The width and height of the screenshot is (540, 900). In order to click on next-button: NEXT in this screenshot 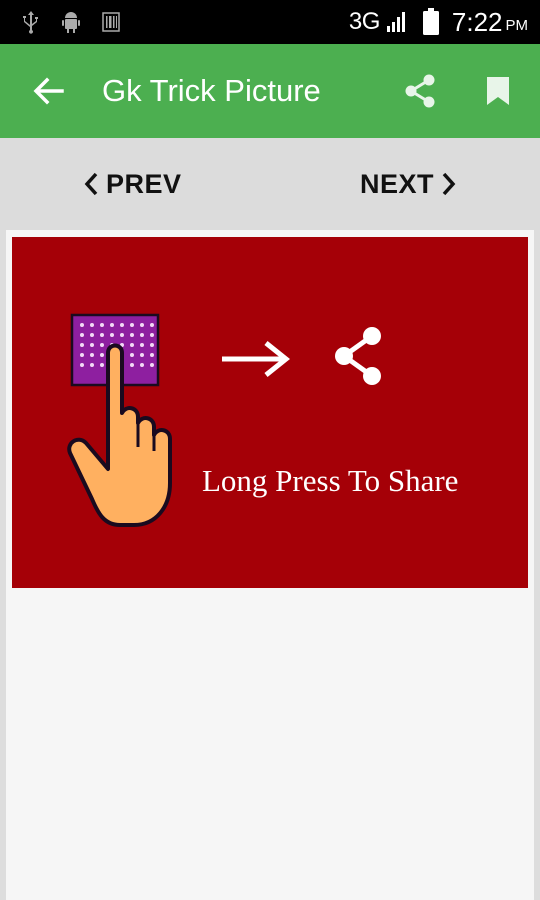, I will do `click(409, 184)`.